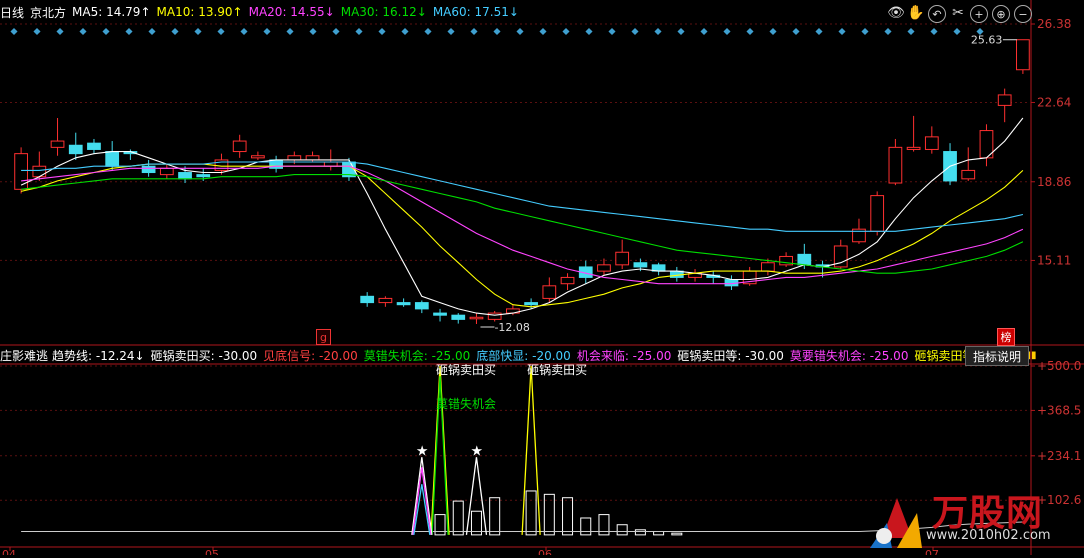 The image size is (1084, 558). What do you see at coordinates (466, 369) in the screenshot?
I see `signal-annotation: 砸锅卖田买` at bounding box center [466, 369].